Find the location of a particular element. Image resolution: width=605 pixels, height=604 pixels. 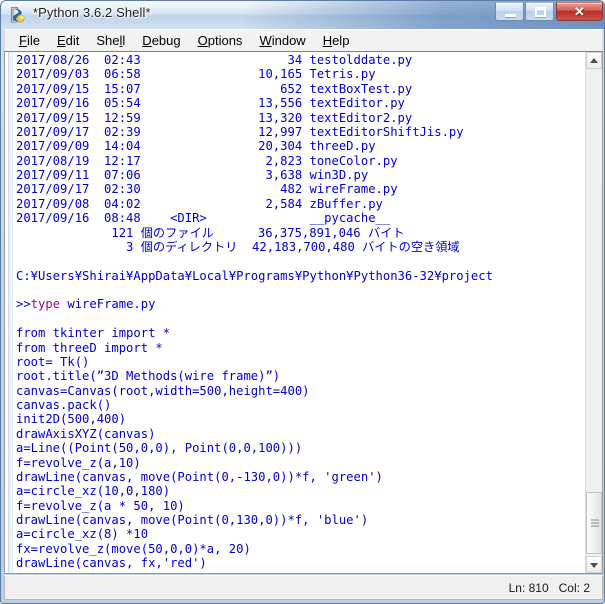

scroll-down-button is located at coordinates (594, 564).